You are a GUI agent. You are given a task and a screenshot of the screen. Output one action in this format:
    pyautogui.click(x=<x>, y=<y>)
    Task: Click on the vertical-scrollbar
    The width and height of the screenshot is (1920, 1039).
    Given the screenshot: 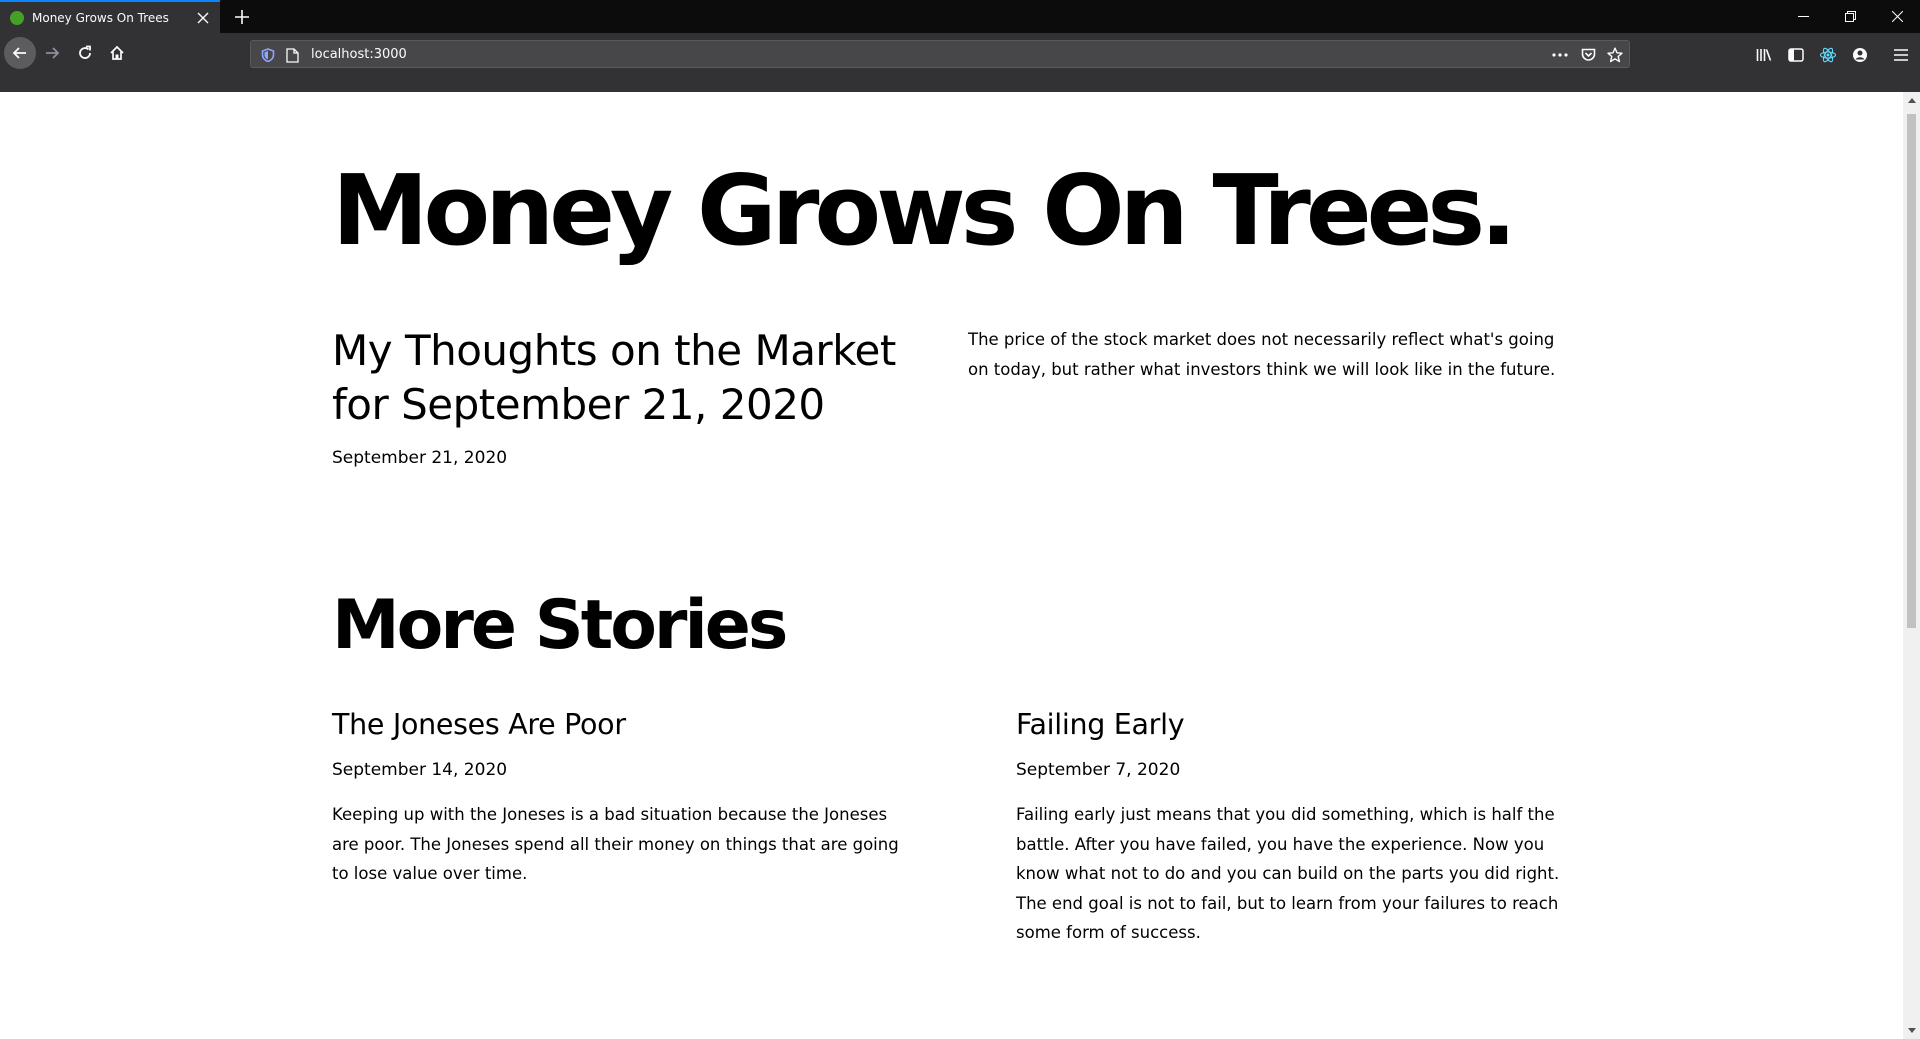 What is the action you would take?
    pyautogui.click(x=1911, y=565)
    